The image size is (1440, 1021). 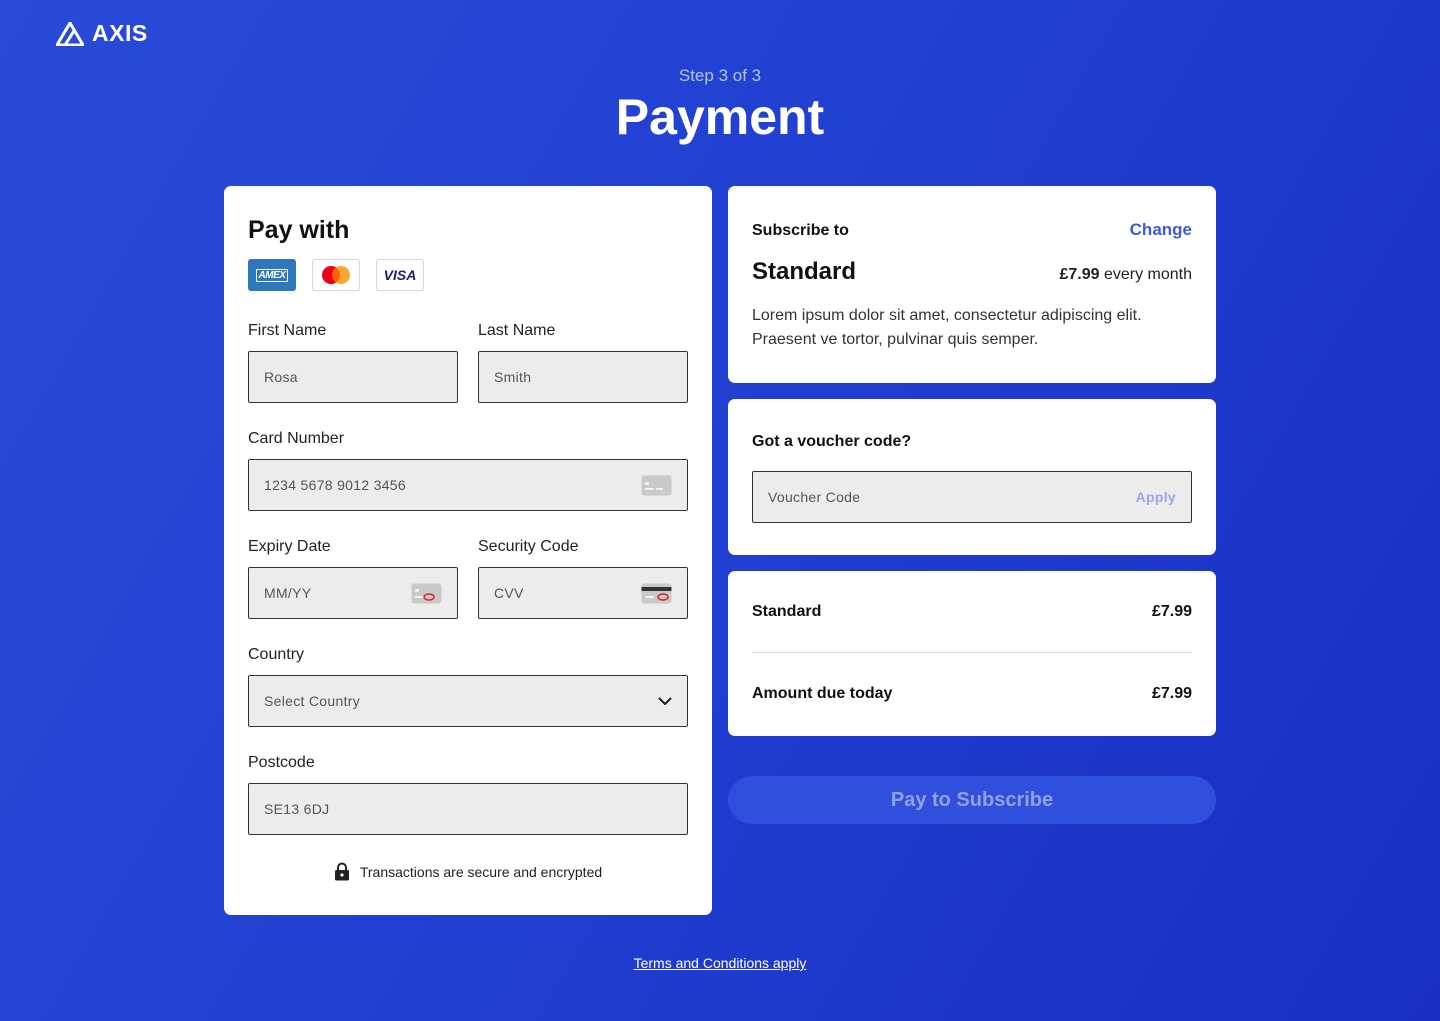 I want to click on secure-note: Transactions are secure and encrypted, so click(x=468, y=871).